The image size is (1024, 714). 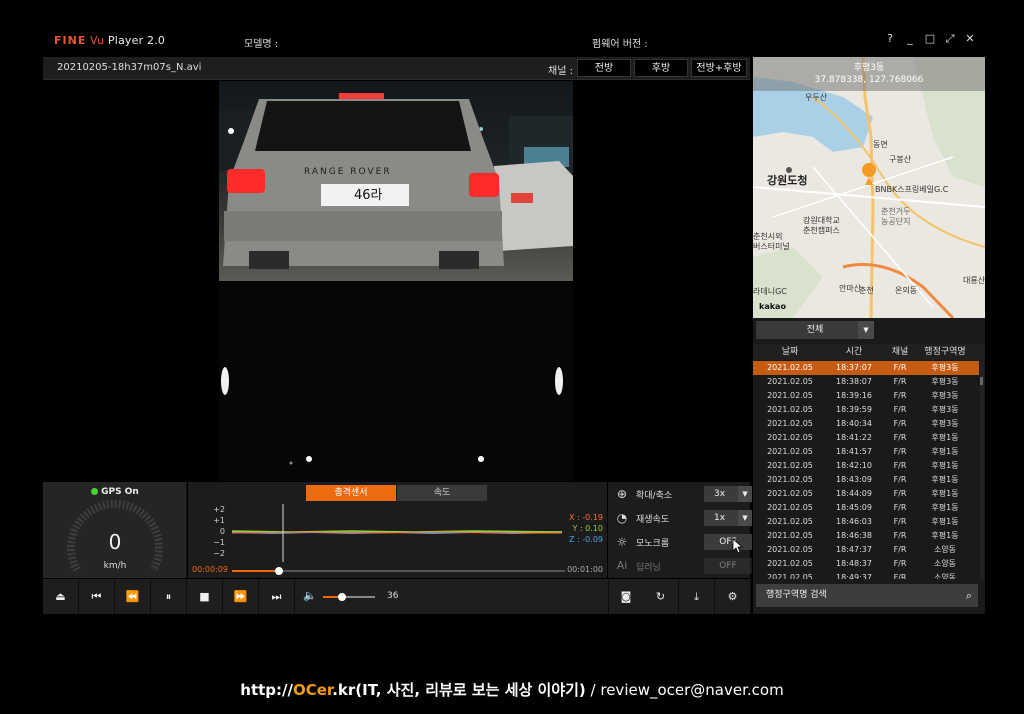 What do you see at coordinates (728, 566) in the screenshot?
I see `deep-learning-toggle: OFF` at bounding box center [728, 566].